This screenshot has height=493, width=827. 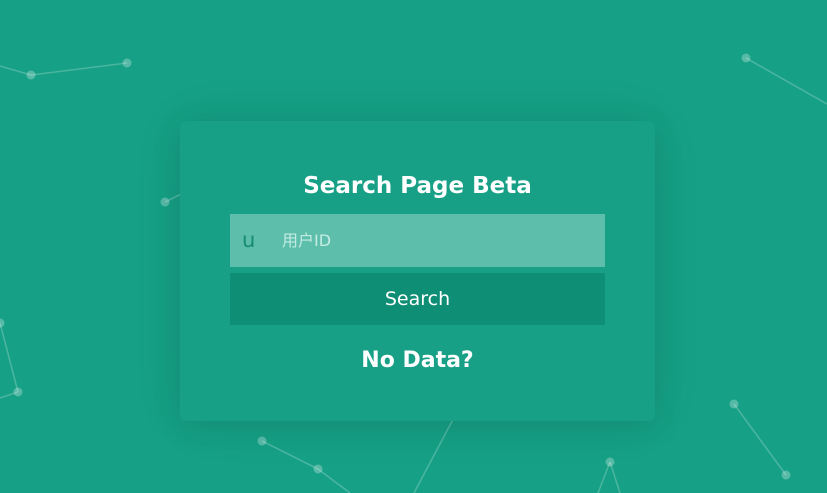 What do you see at coordinates (417, 360) in the screenshot?
I see `status-message: No Data?` at bounding box center [417, 360].